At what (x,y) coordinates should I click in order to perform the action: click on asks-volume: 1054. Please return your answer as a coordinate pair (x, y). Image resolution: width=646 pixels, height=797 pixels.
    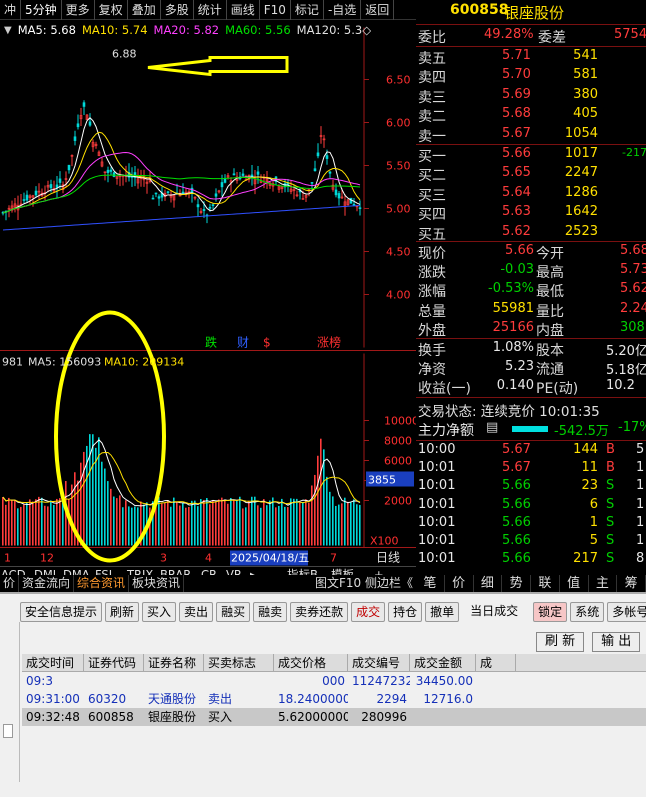
    Looking at the image, I should click on (581, 133).